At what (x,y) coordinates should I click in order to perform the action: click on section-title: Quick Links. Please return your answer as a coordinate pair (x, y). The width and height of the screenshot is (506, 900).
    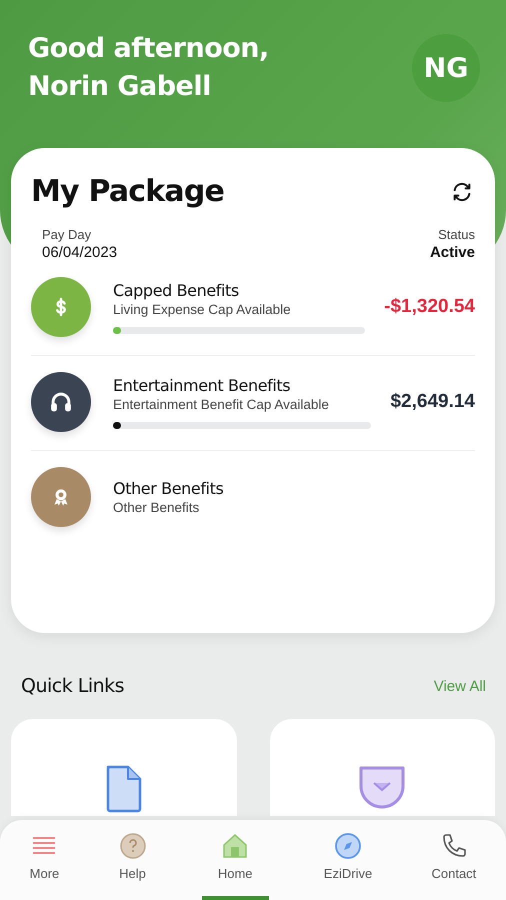
    Looking at the image, I should click on (72, 686).